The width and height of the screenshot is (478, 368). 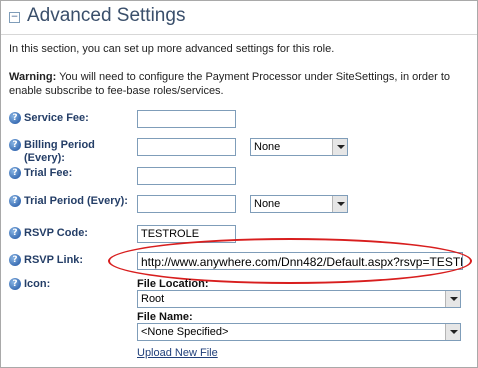 I want to click on file-name-select: <None Specified>, so click(x=299, y=332).